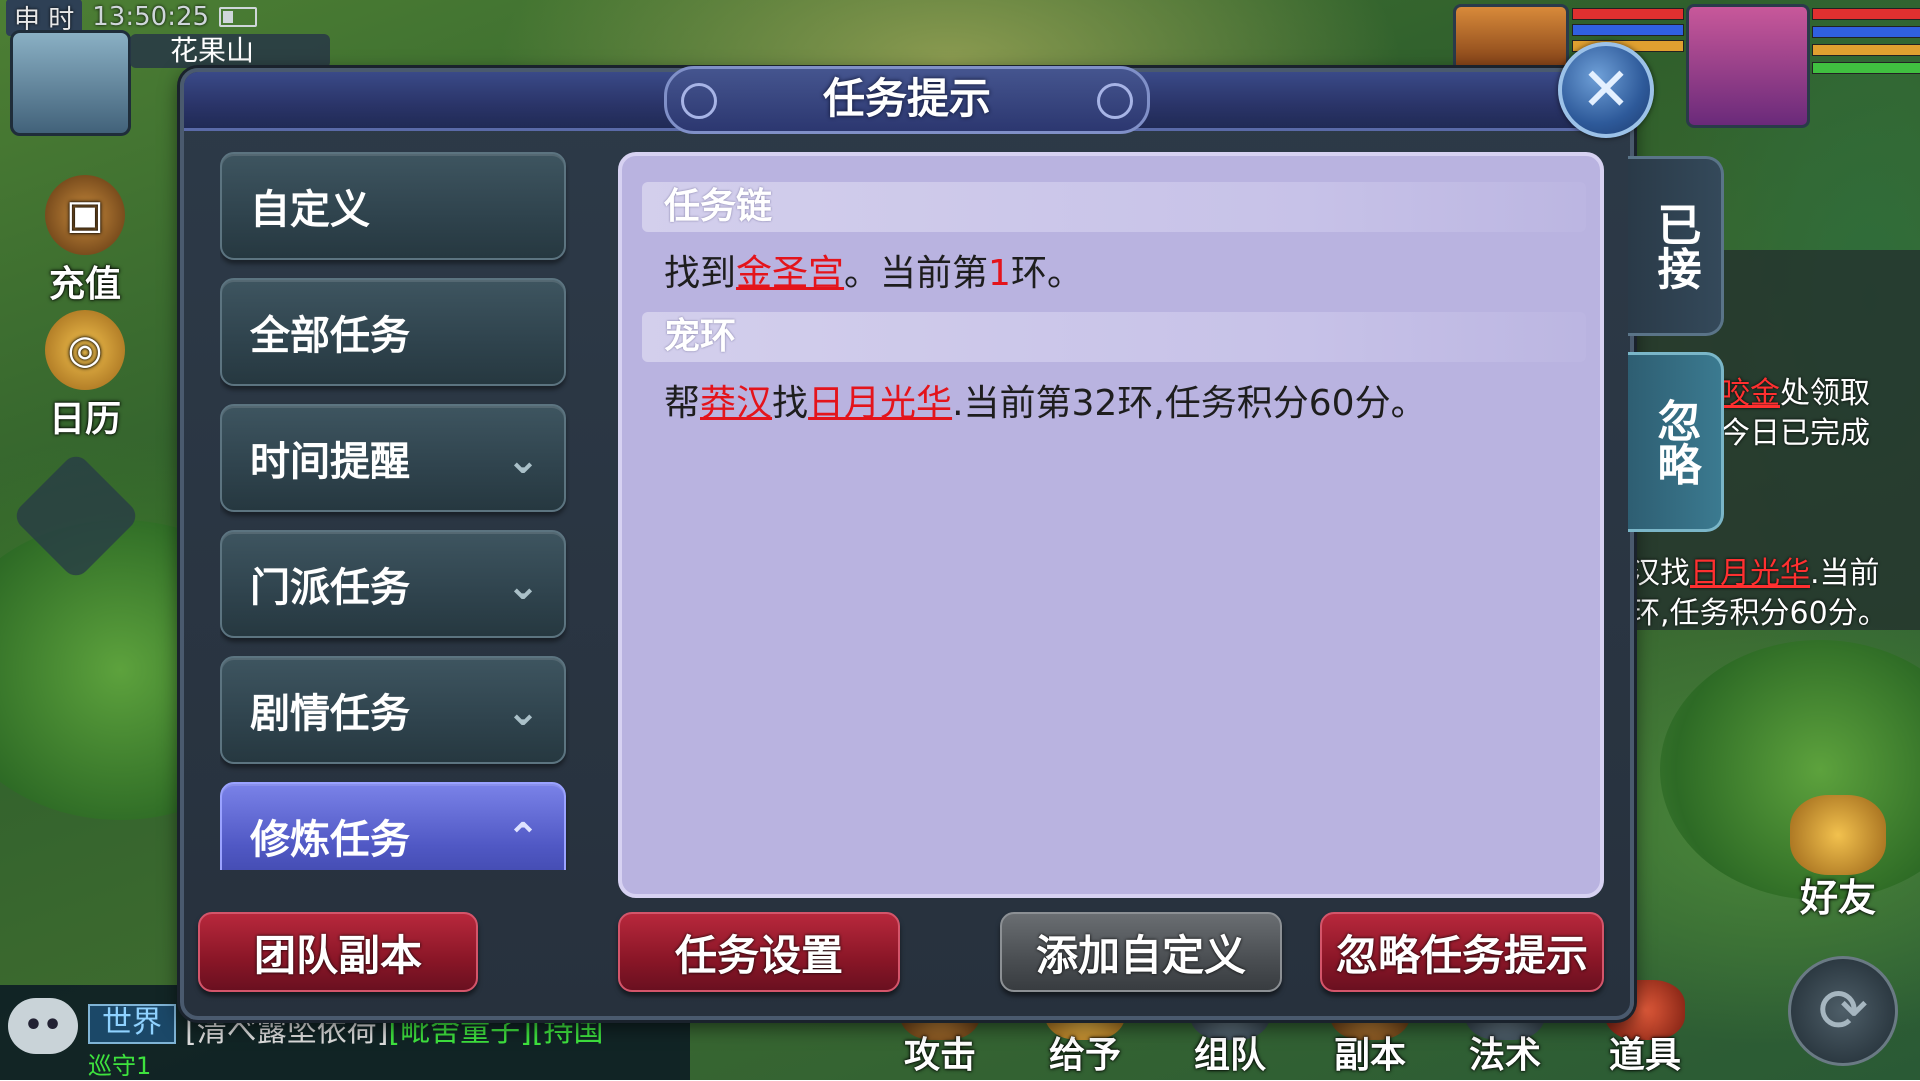 Image resolution: width=1920 pixels, height=1081 pixels. Describe the element at coordinates (310, 210) in the screenshot. I see `tab-label: 自定义` at that location.